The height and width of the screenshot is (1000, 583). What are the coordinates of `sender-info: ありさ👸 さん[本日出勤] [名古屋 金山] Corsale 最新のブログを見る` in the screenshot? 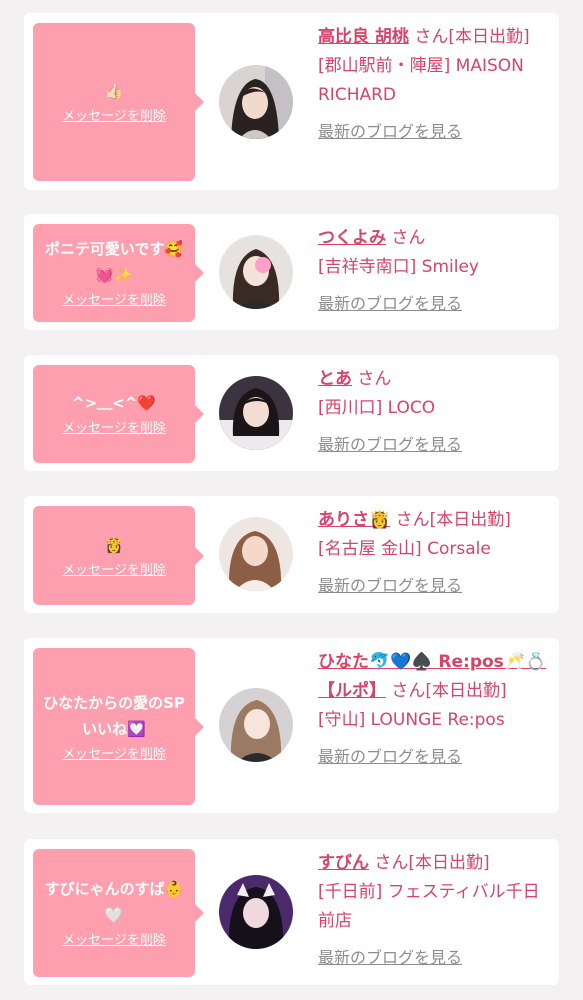 It's located at (434, 553).